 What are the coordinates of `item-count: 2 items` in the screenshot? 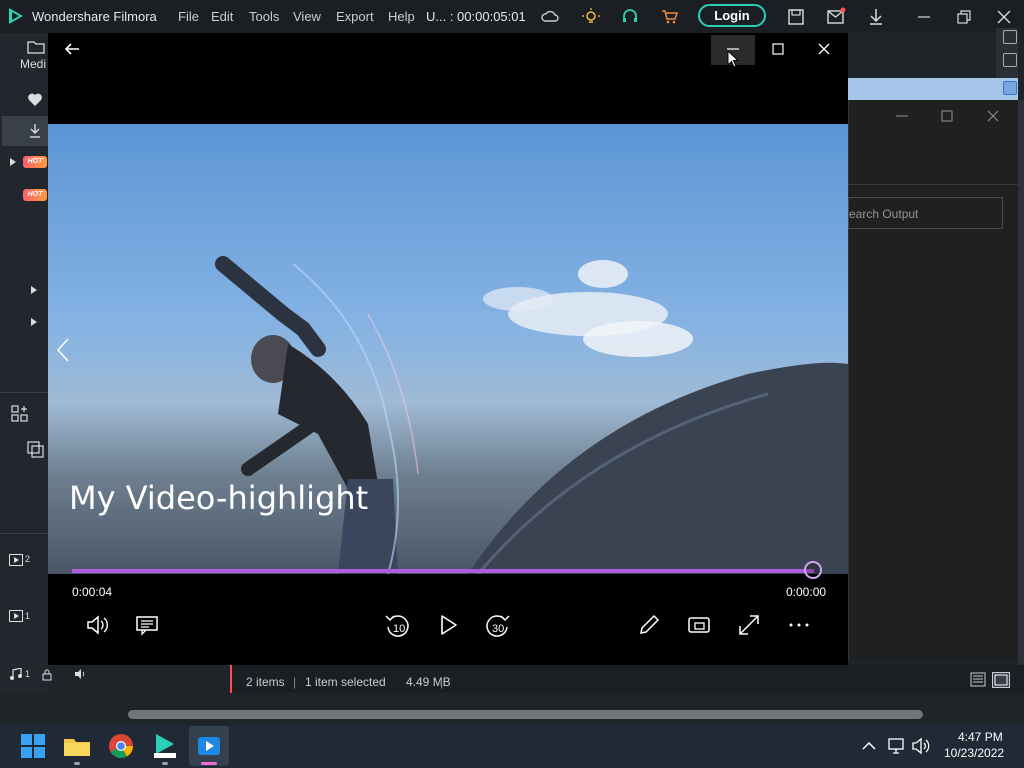 It's located at (265, 682).